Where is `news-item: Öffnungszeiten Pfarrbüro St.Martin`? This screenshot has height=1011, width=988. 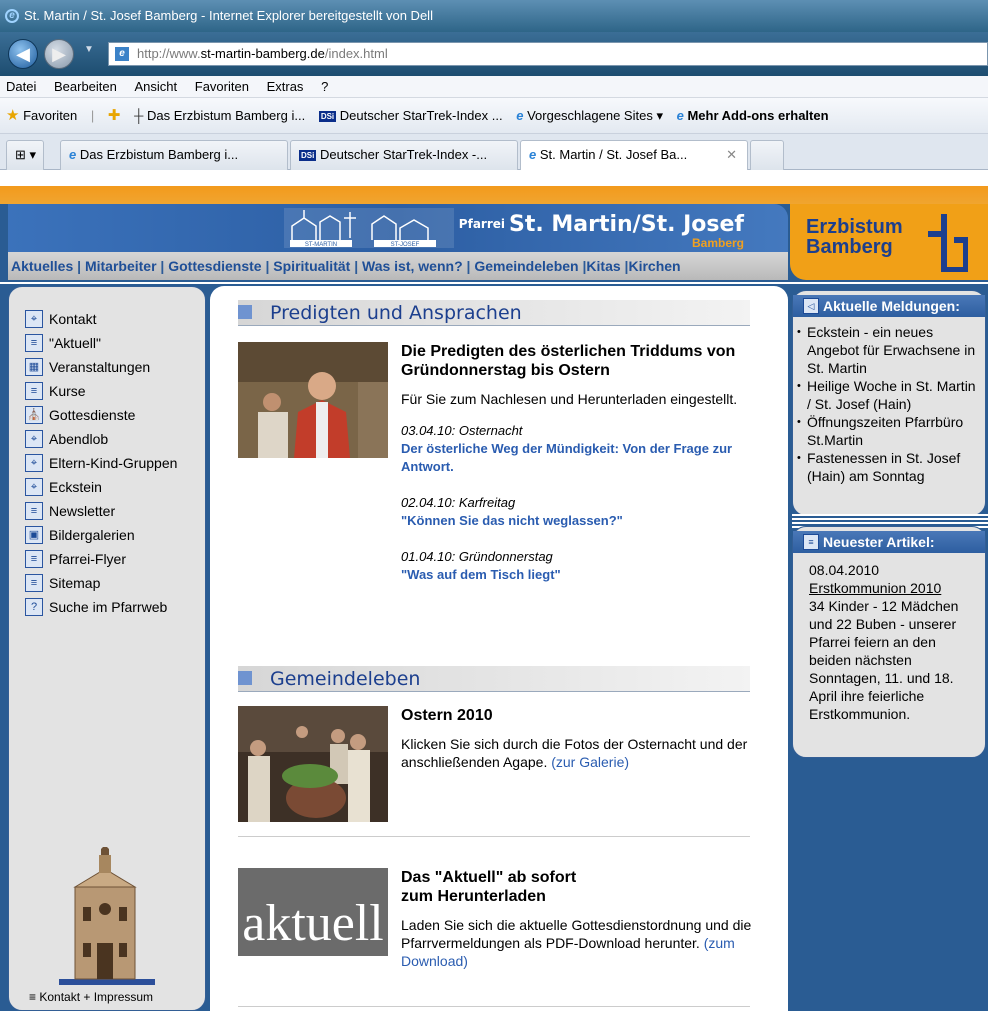
news-item: Öffnungszeiten Pfarrbüro St.Martin is located at coordinates (889, 431).